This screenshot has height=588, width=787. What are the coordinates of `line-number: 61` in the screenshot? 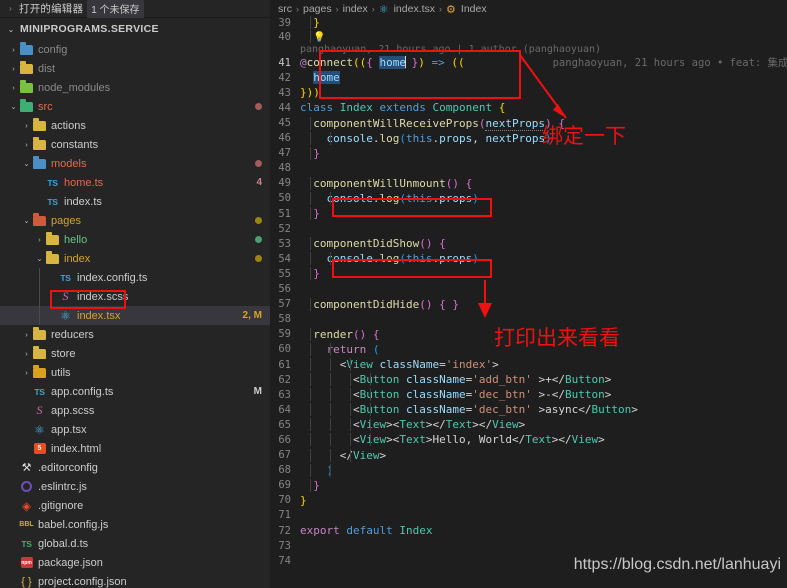 It's located at (284, 364).